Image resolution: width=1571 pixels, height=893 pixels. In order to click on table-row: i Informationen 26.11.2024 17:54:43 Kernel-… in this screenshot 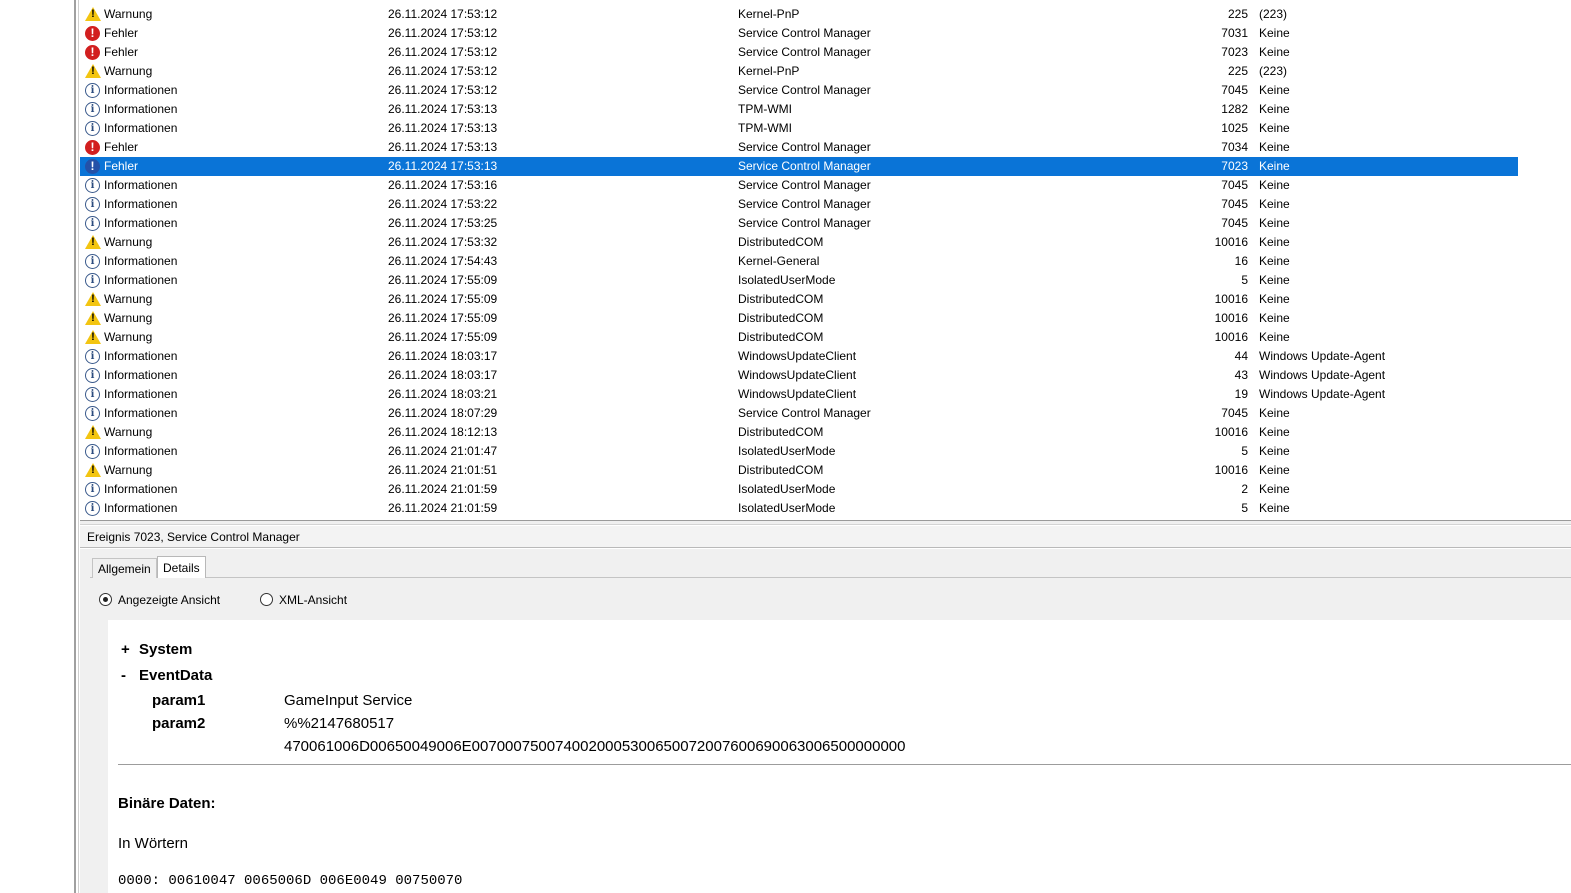, I will do `click(799, 261)`.